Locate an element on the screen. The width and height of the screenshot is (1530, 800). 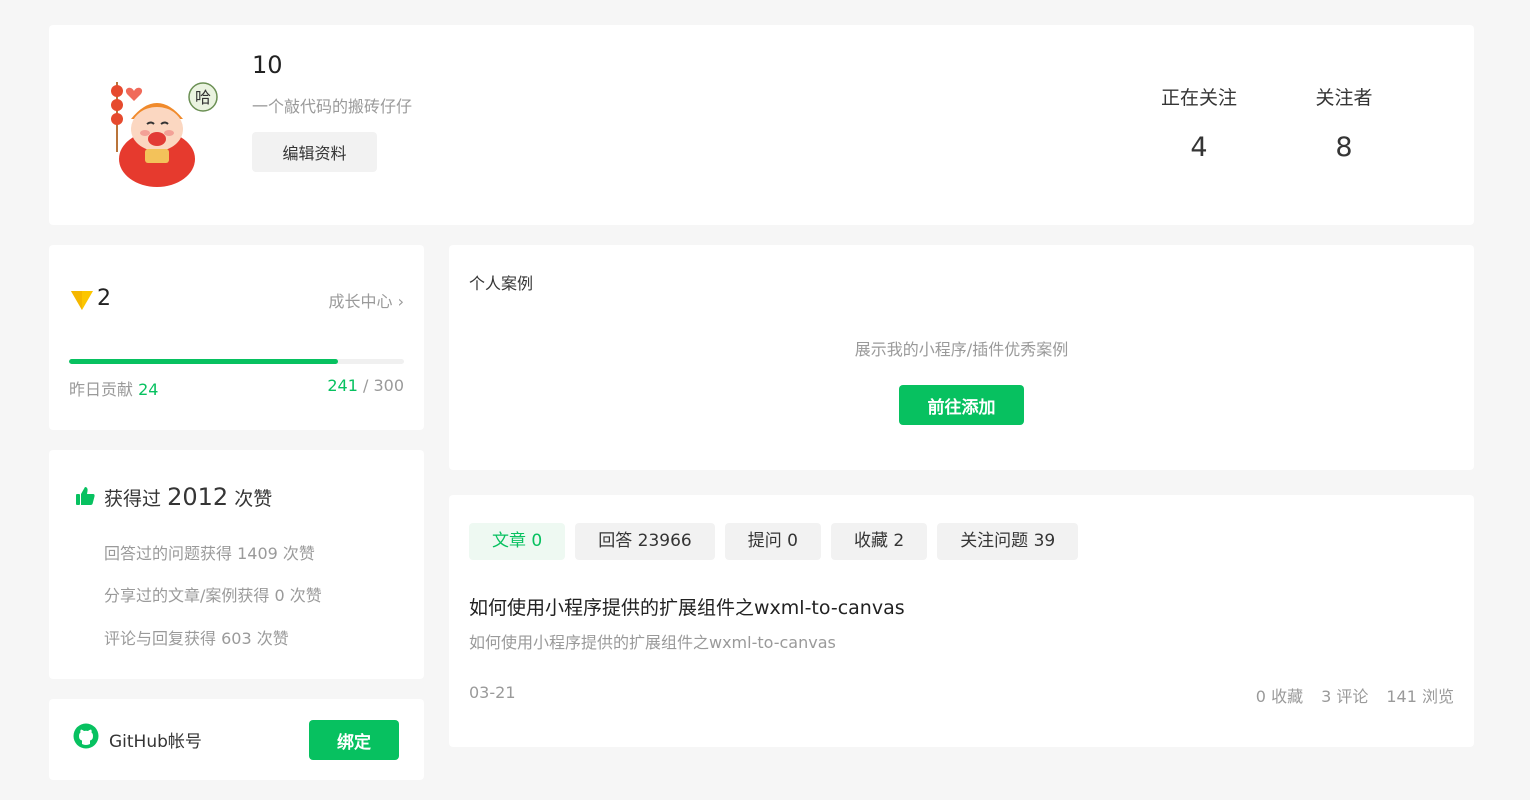
add-case-button: 前往添加 is located at coordinates (961, 405).